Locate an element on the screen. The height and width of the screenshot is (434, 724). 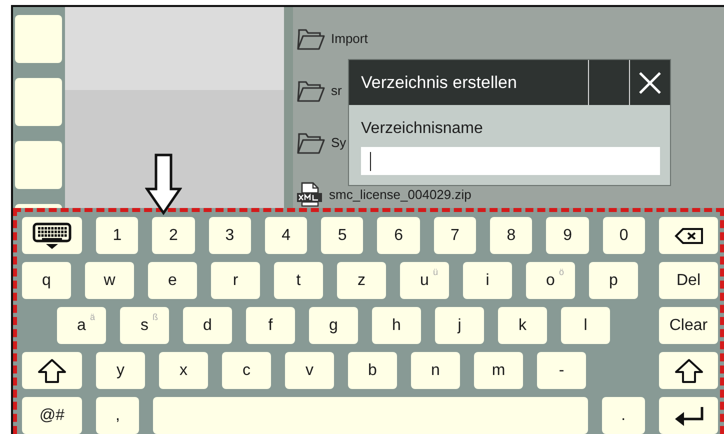
key: @# is located at coordinates (52, 415).